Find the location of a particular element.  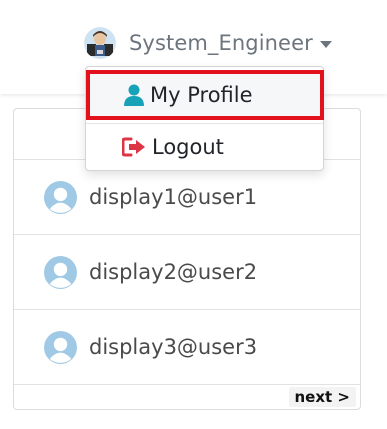

logout-label: Logout is located at coordinates (188, 147).